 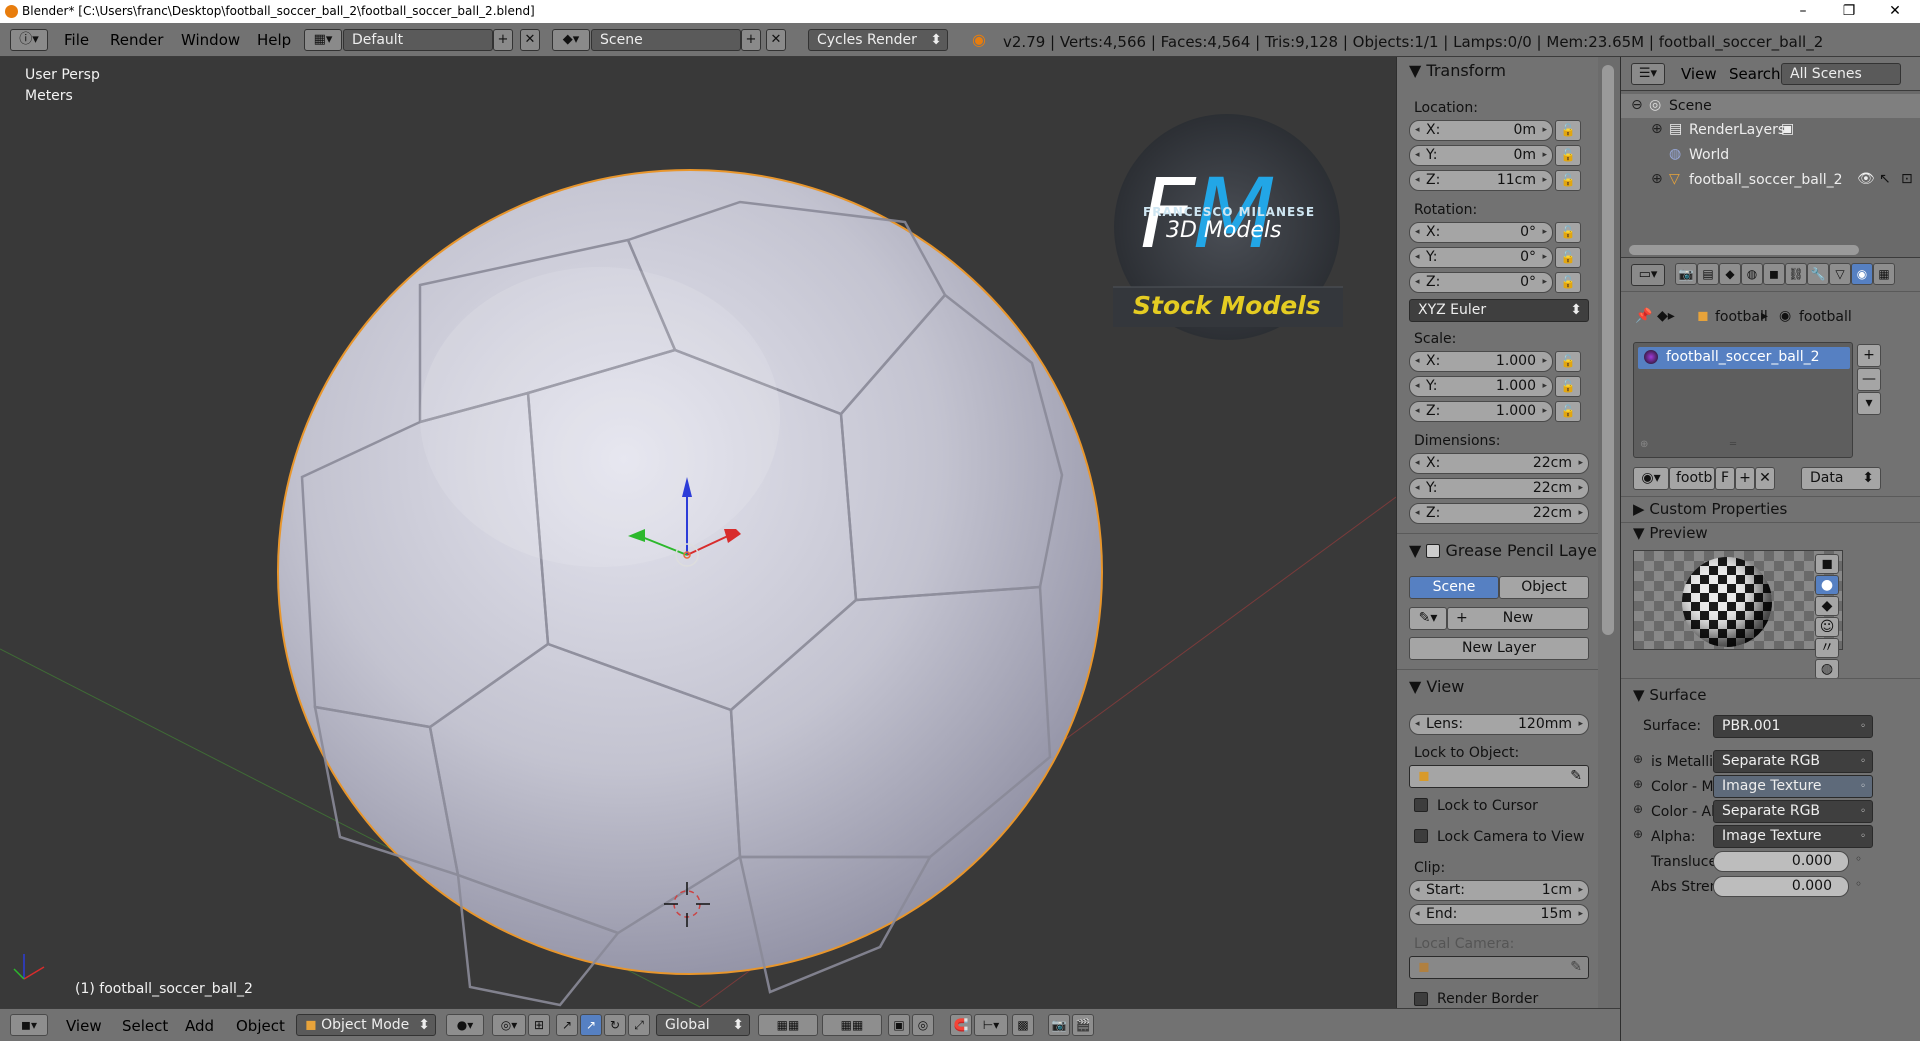 I want to click on lock-scale-y-icon: 🔓, so click(x=1568, y=386).